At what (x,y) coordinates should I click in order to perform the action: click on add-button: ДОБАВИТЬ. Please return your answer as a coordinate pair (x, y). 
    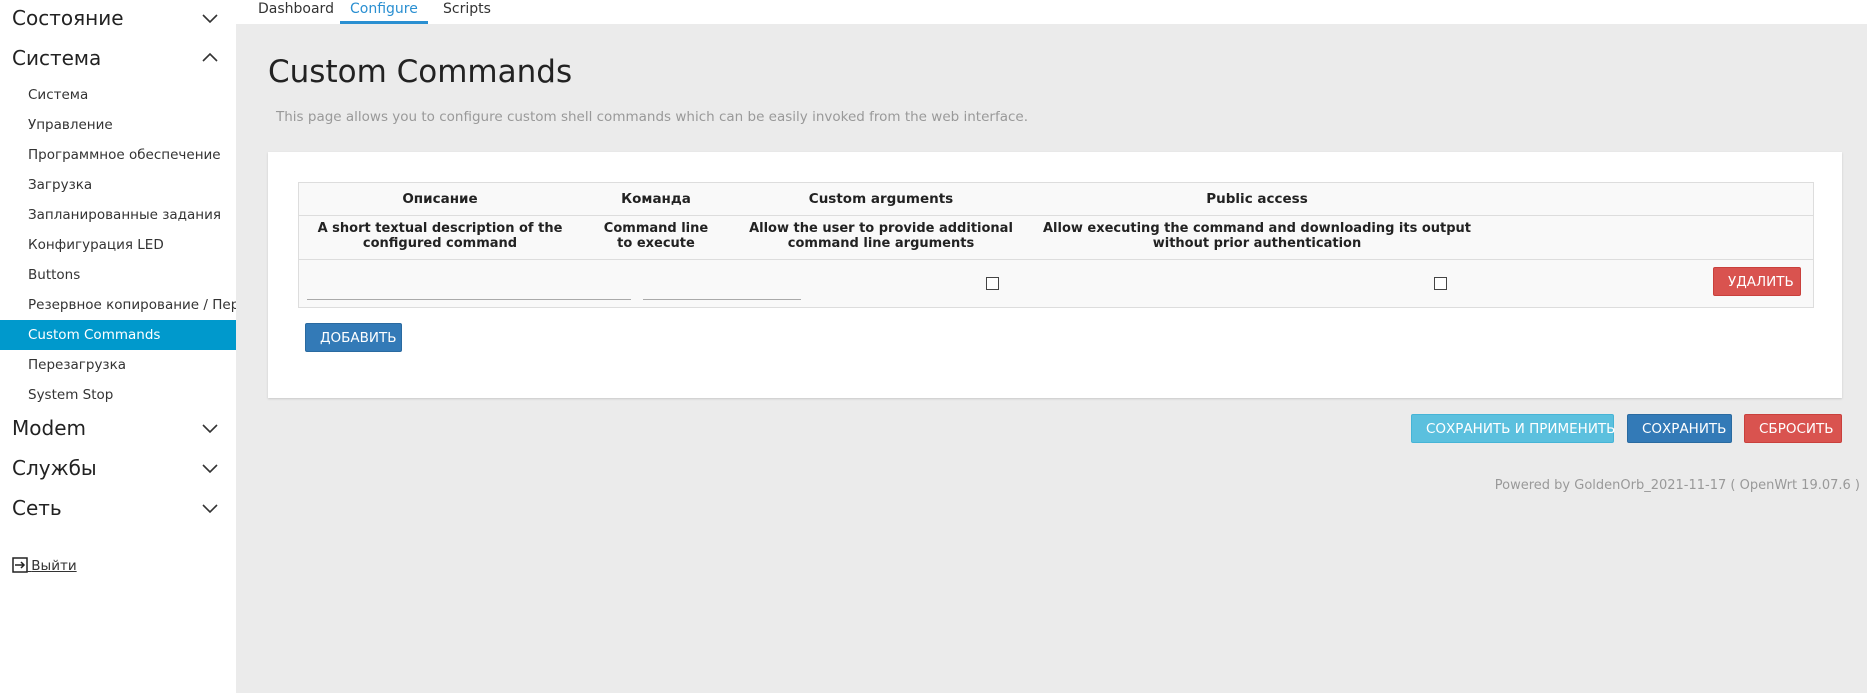
    Looking at the image, I should click on (353, 337).